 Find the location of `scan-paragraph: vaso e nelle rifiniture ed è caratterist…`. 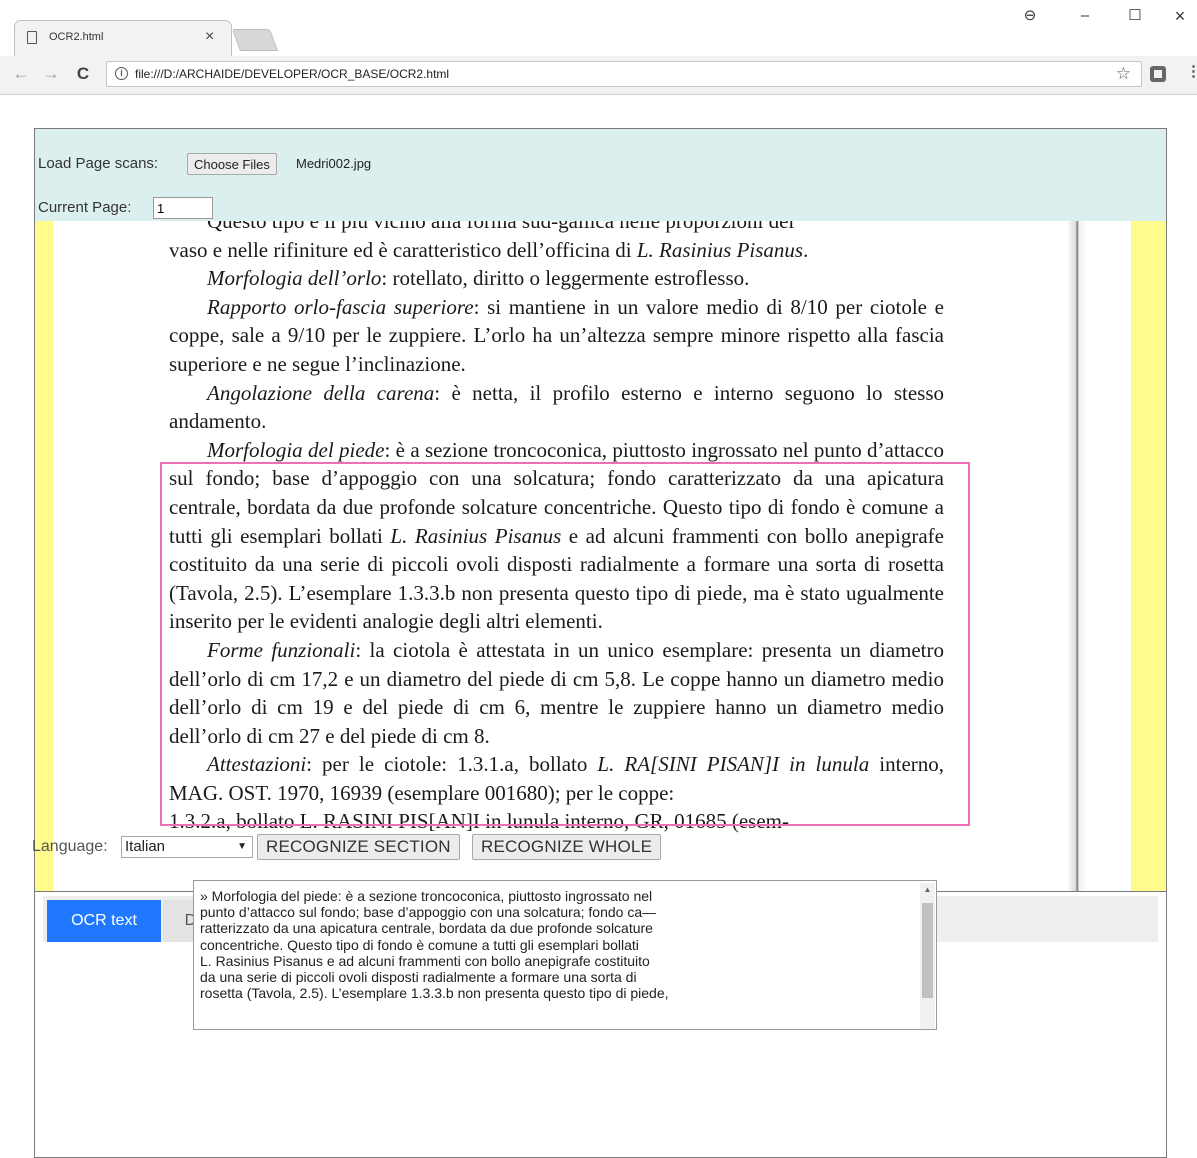

scan-paragraph: vaso e nelle rifiniture ed è caratterist… is located at coordinates (489, 249).